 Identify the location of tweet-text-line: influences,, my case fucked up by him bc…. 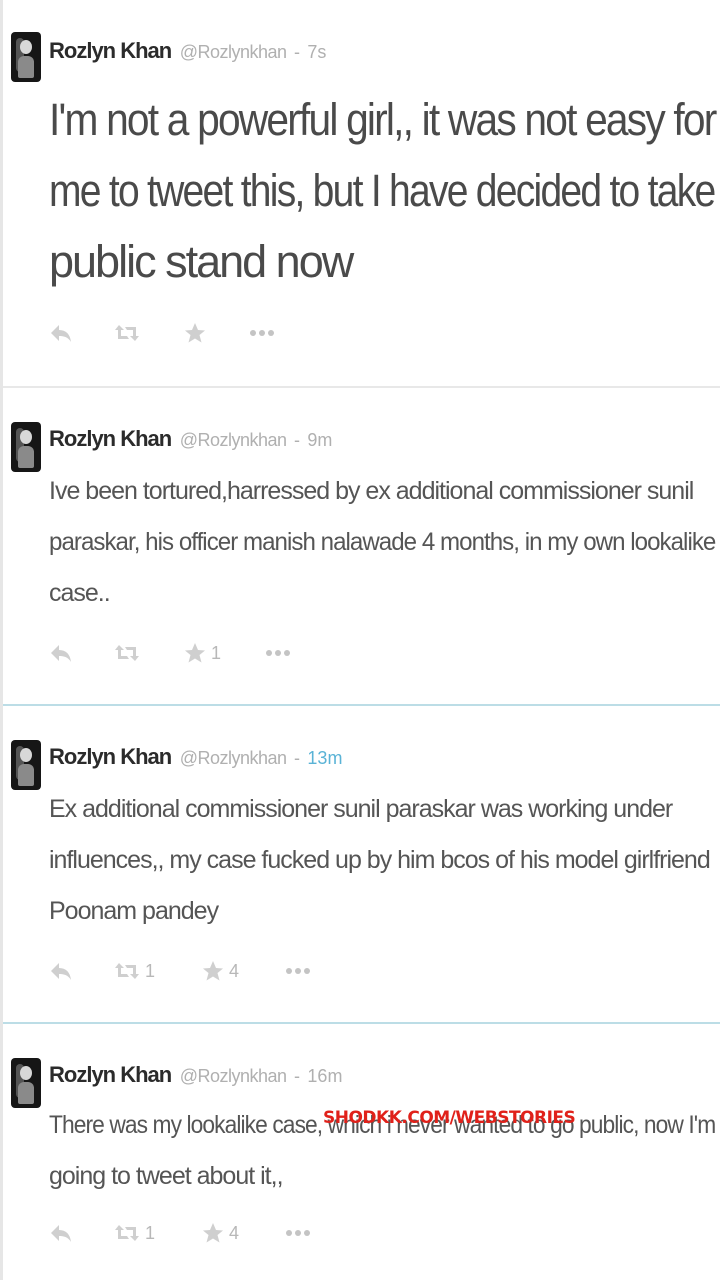
(380, 860).